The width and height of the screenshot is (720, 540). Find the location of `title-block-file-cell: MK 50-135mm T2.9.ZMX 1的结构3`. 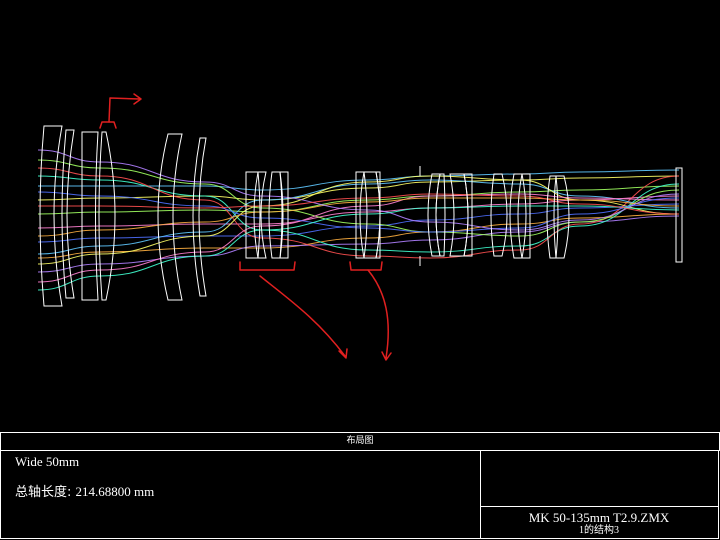

title-block-file-cell: MK 50-135mm T2.9.ZMX 1的结构3 is located at coordinates (599, 523).